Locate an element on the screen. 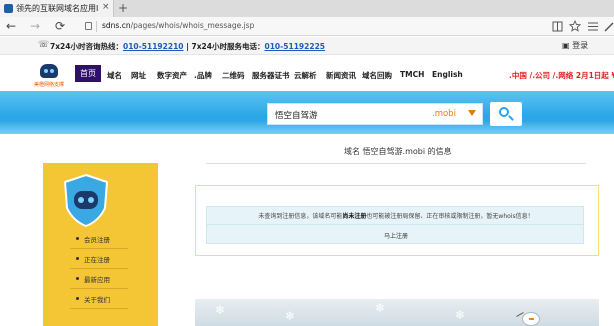 The image size is (614, 326). search-button is located at coordinates (506, 114).